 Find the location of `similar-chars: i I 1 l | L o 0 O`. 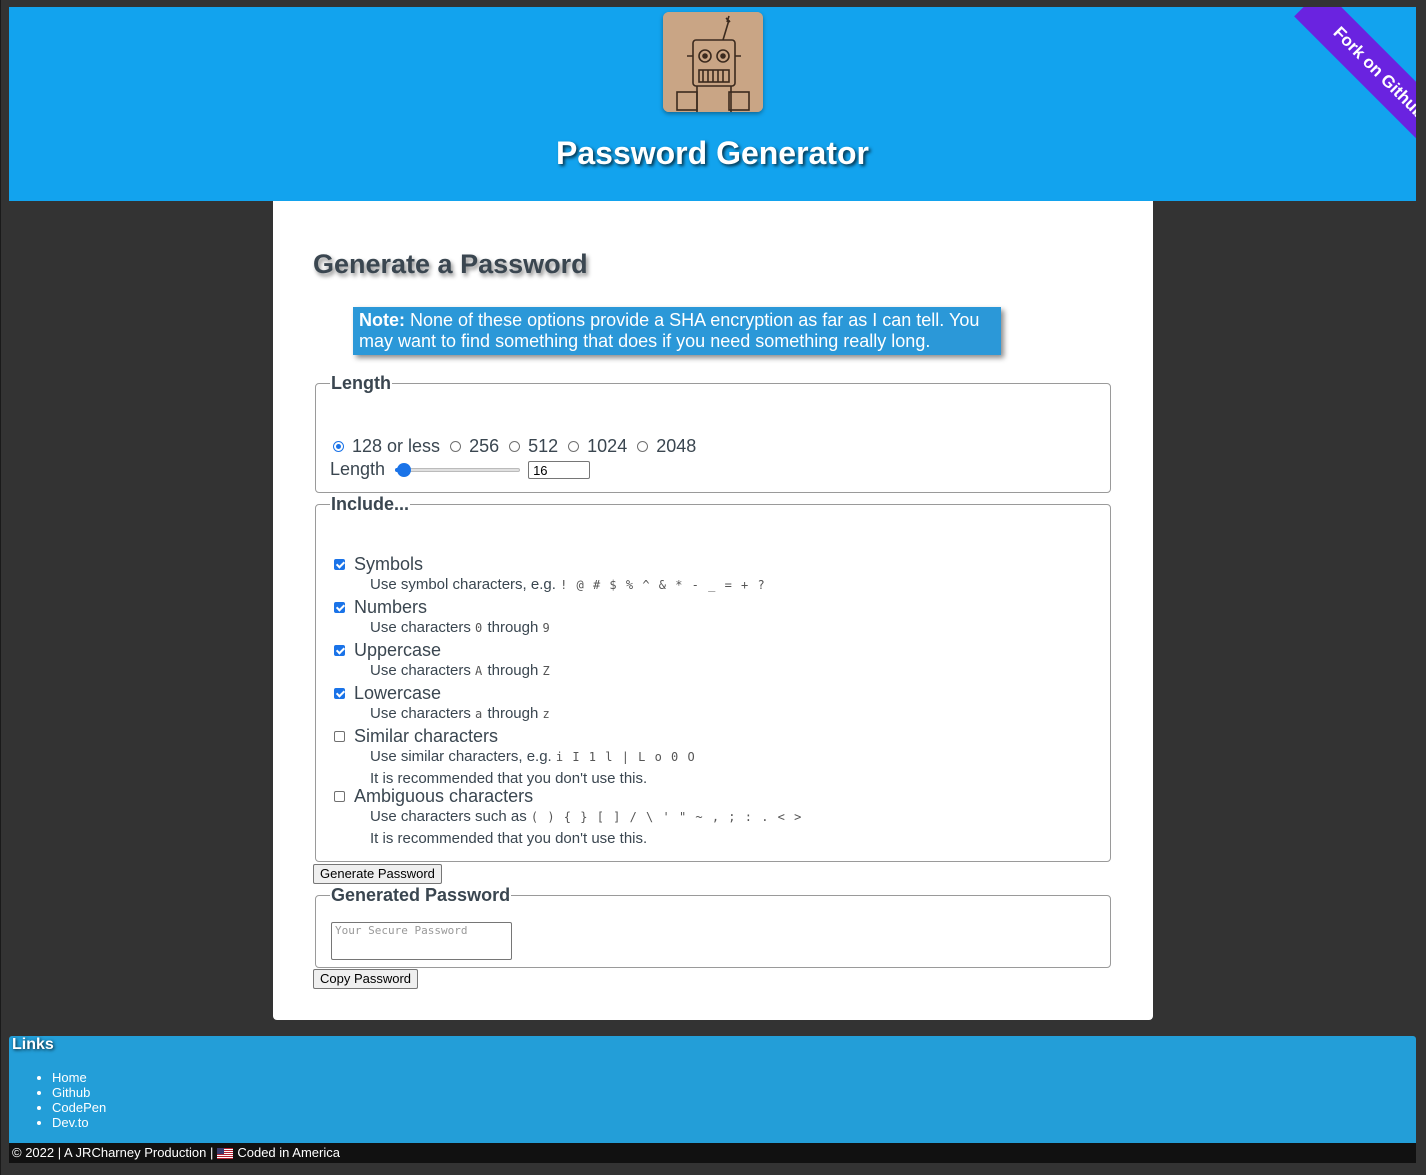

similar-chars: i I 1 l | L o 0 O is located at coordinates (625, 757).